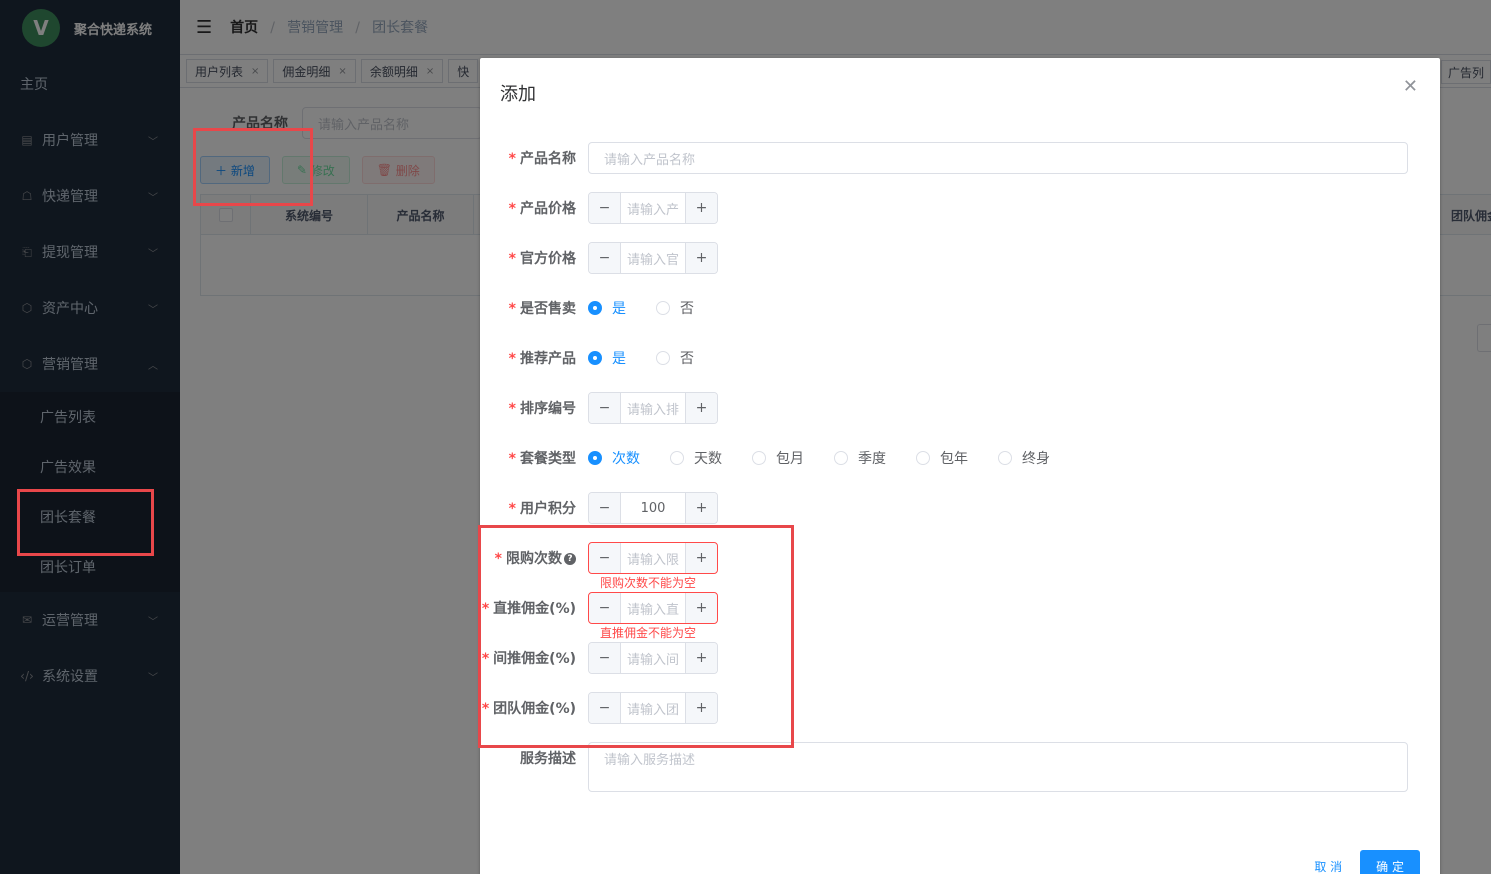 This screenshot has width=1491, height=874. Describe the element at coordinates (1024, 458) in the screenshot. I see `type-lifetime-radio: 终身` at that location.